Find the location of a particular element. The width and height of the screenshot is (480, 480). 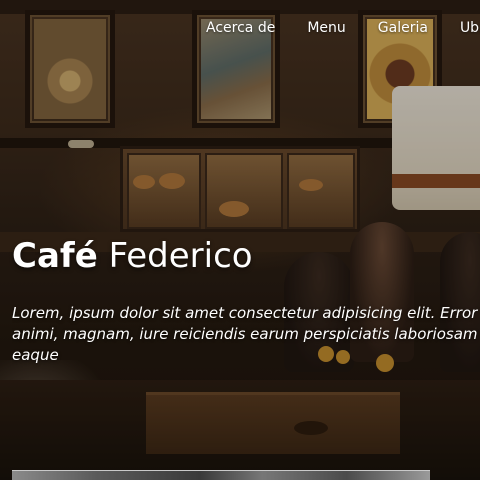

nav-link-acerca: Acerca de is located at coordinates (240, 29).